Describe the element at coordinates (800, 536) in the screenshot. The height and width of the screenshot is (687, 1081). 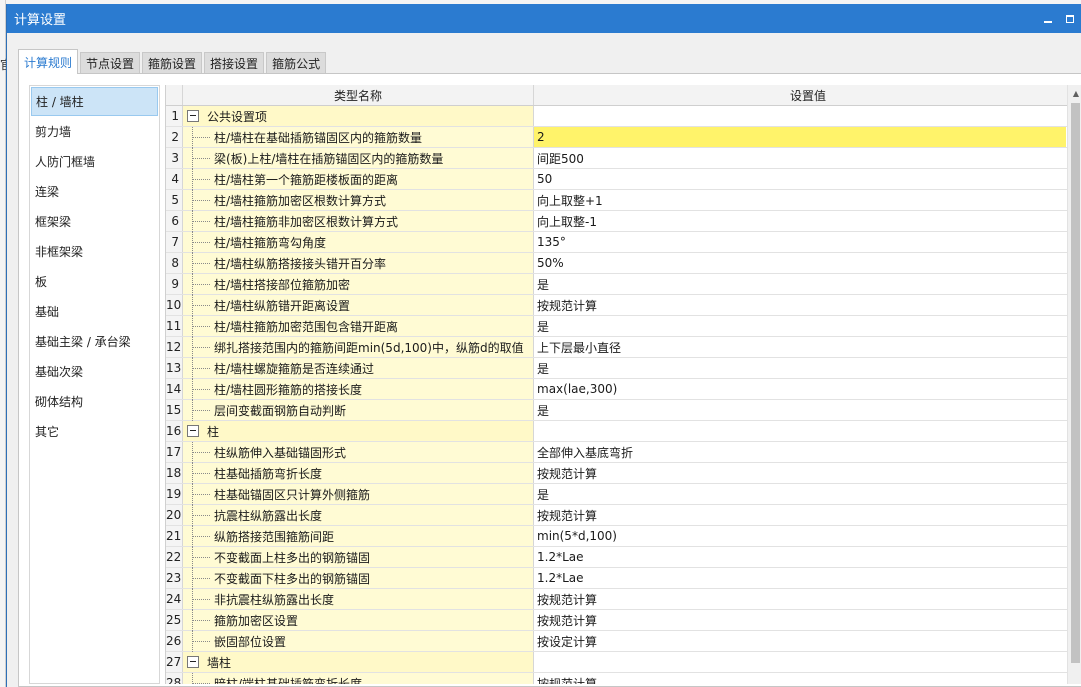
I see `setting-value-cell: min(5*d,100)` at that location.